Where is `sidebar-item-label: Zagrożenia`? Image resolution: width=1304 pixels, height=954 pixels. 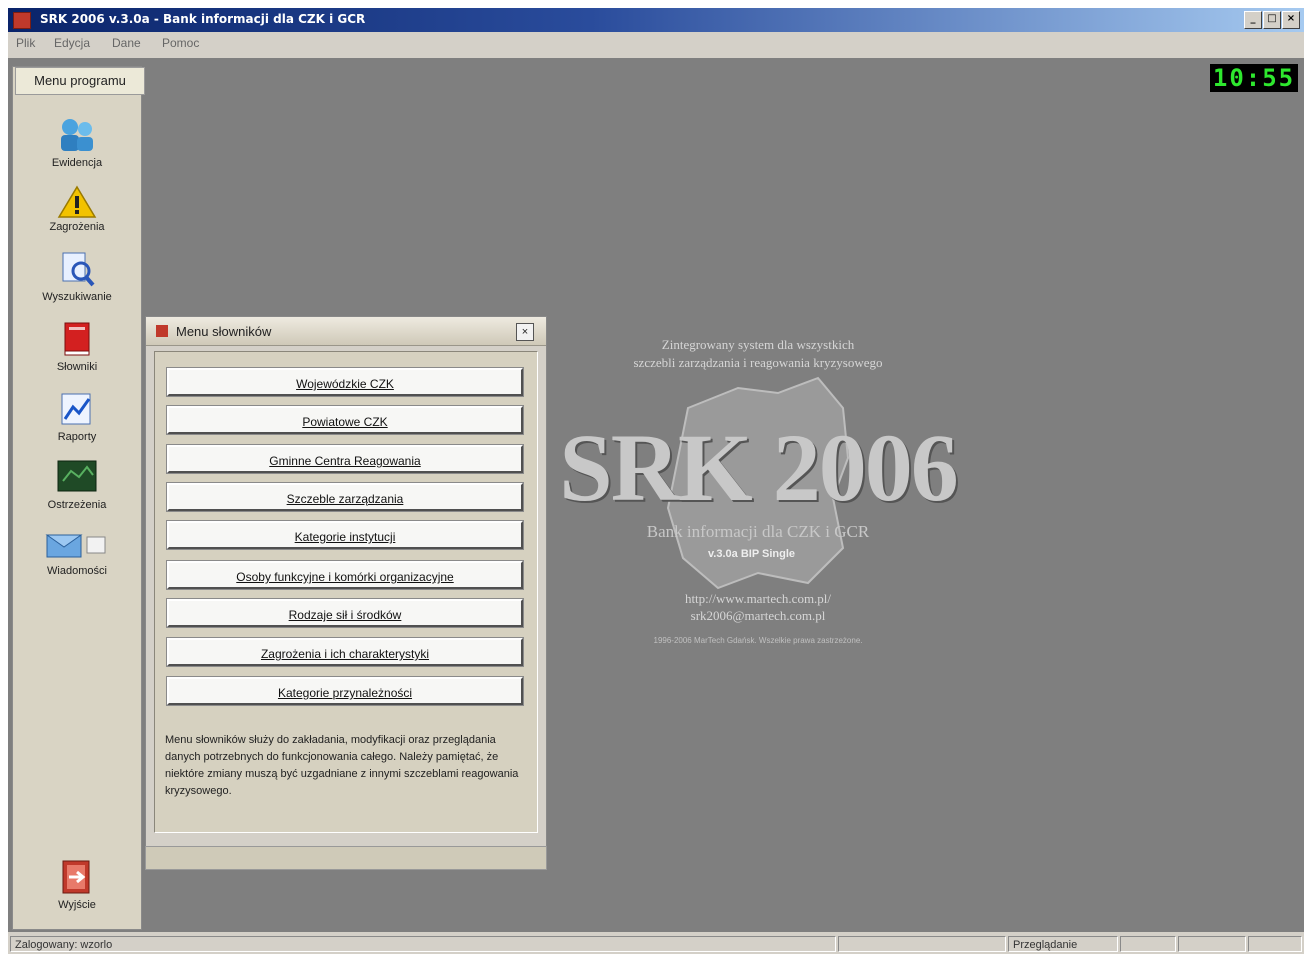
sidebar-item-label: Zagrożenia is located at coordinates (77, 227).